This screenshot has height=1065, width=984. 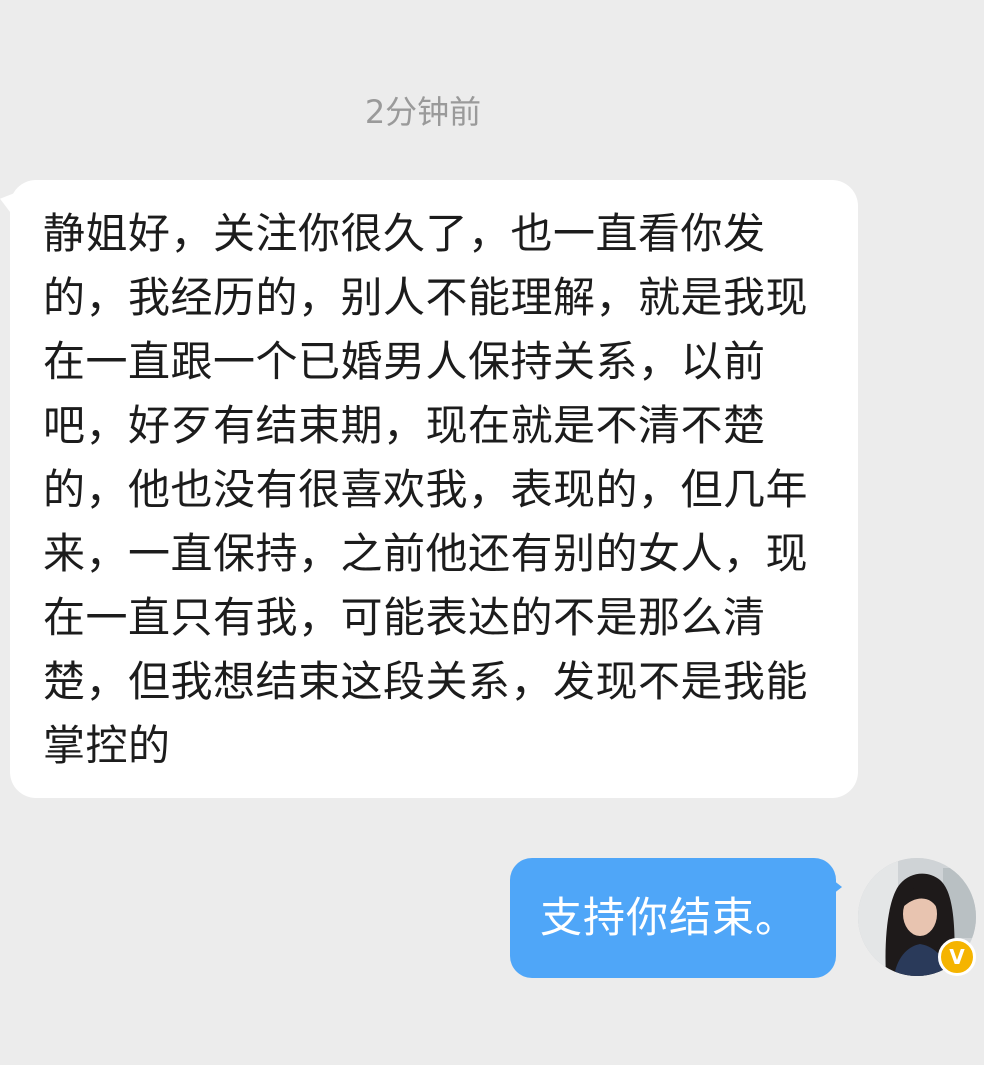 What do you see at coordinates (423, 112) in the screenshot?
I see `message-timestamp: 2分钟前` at bounding box center [423, 112].